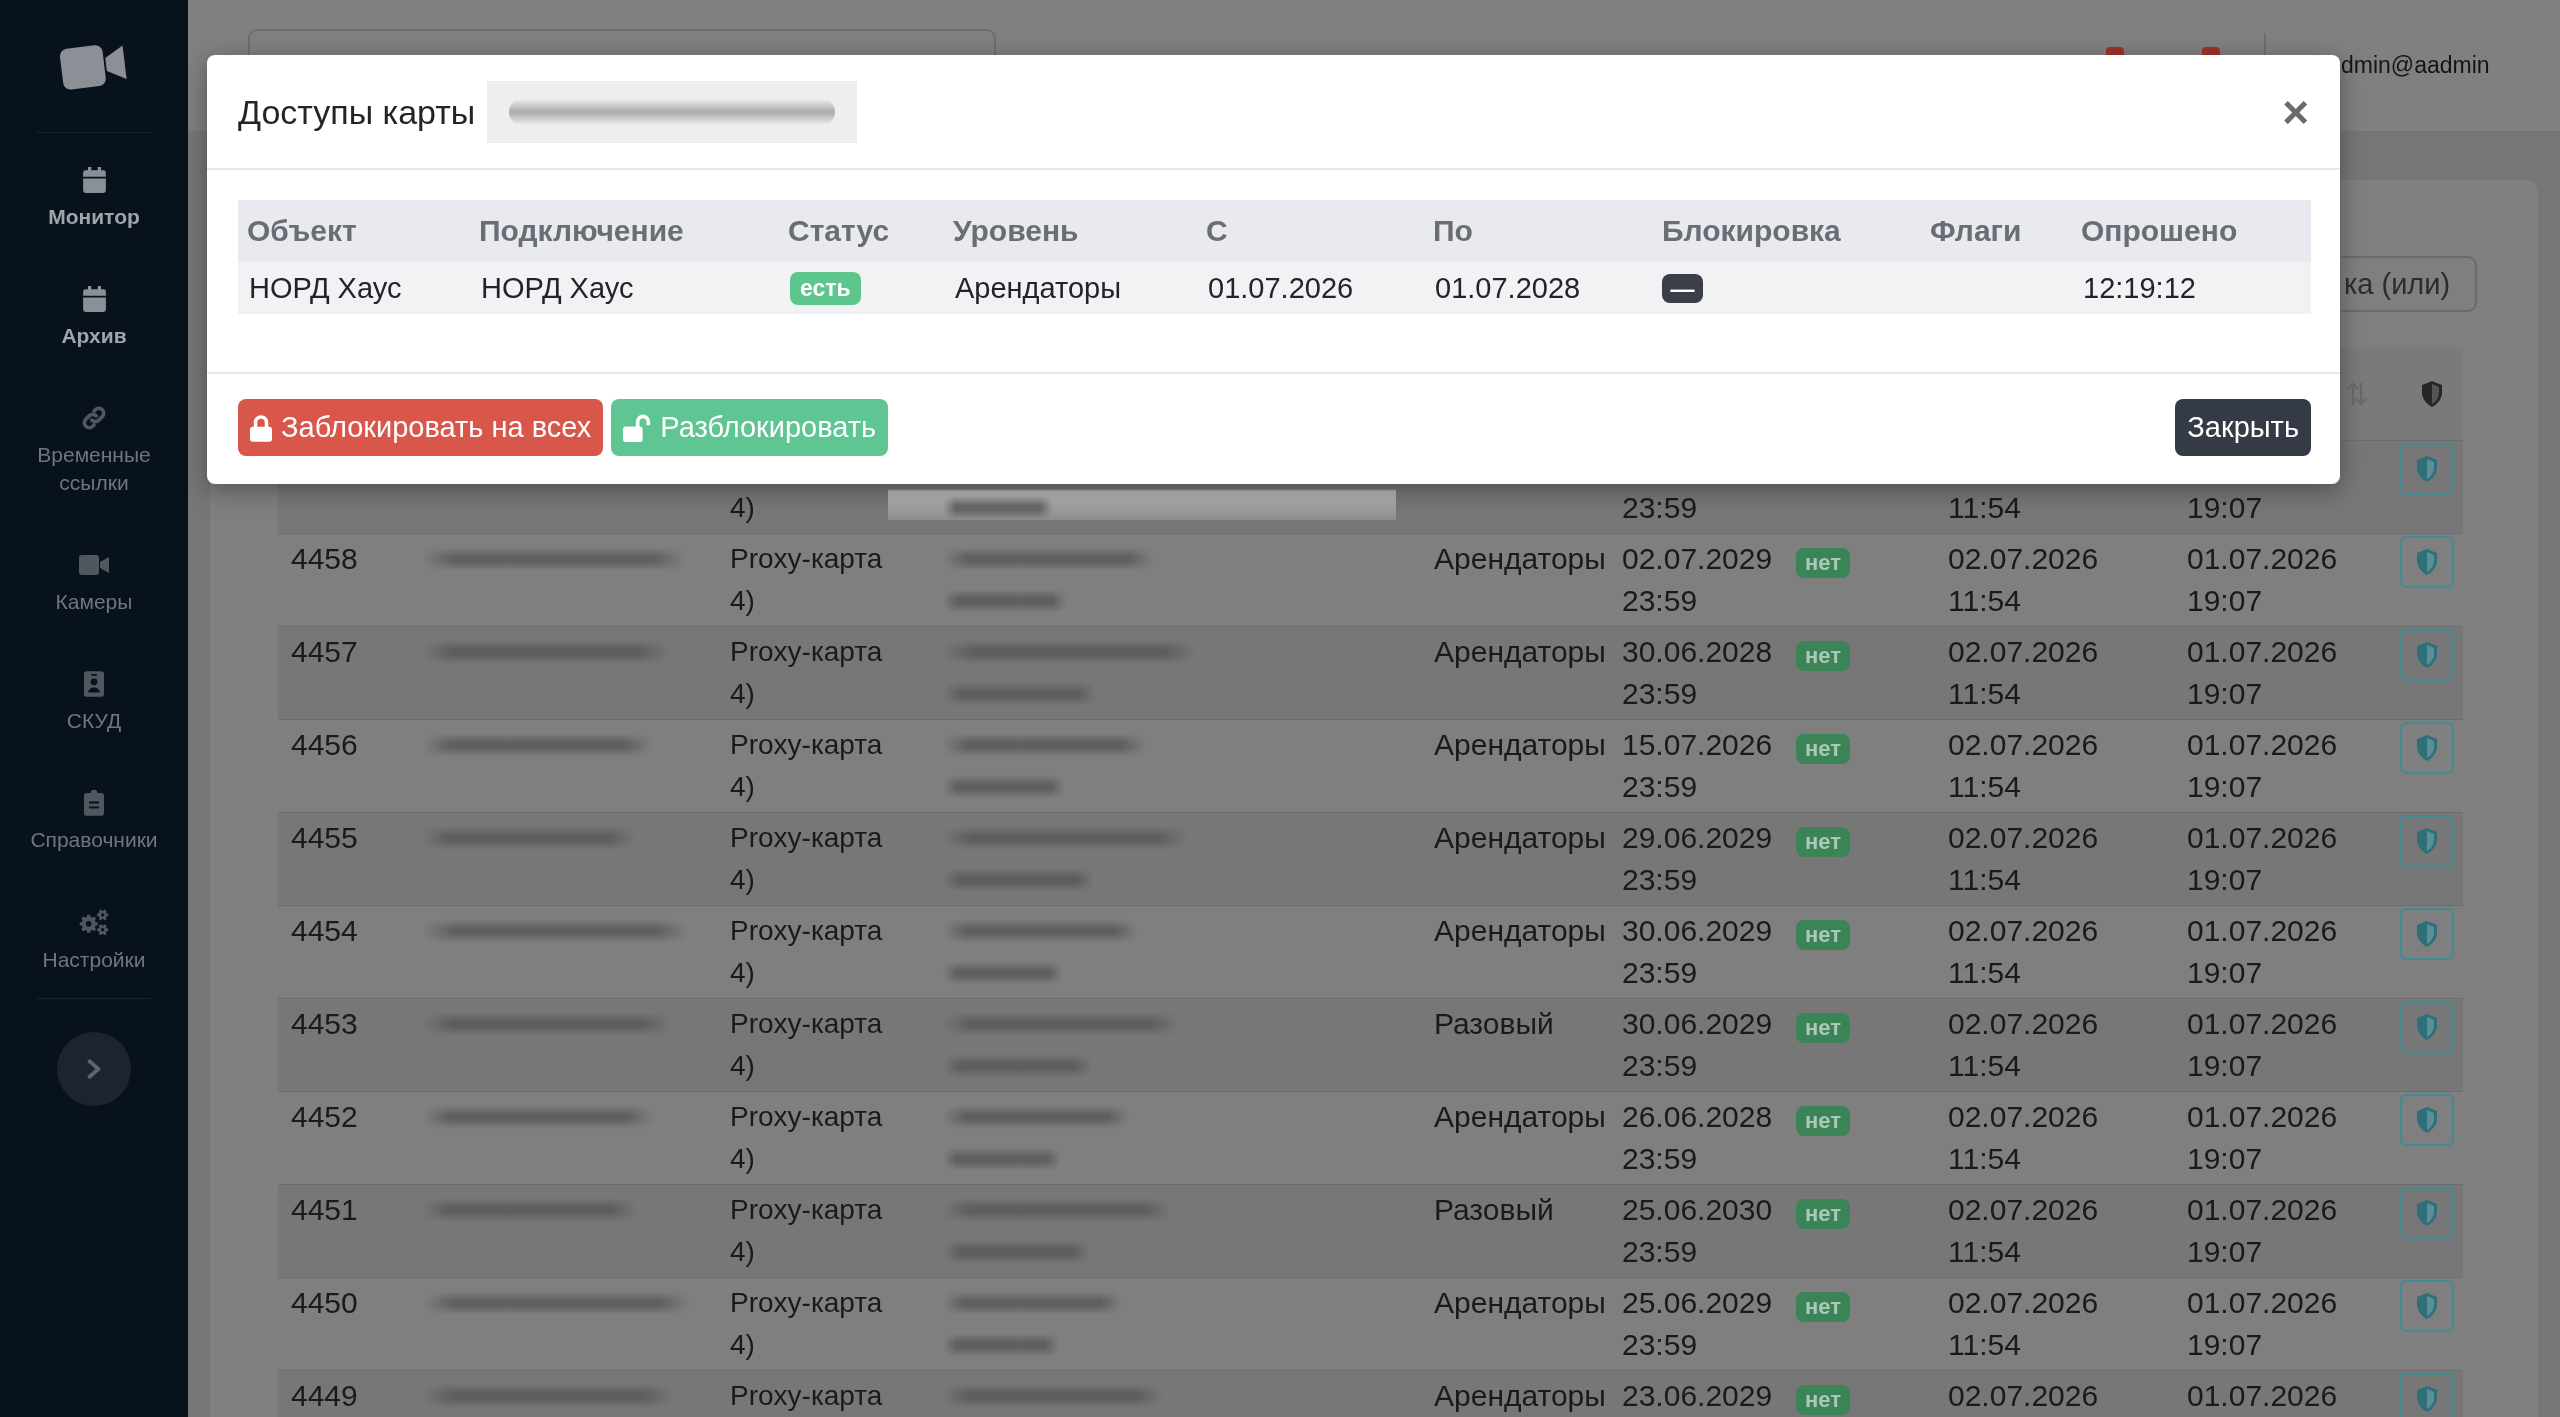 This screenshot has width=2560, height=1417. I want to click on table-cell-text: 30.06.2028 23:59, so click(1697, 673).